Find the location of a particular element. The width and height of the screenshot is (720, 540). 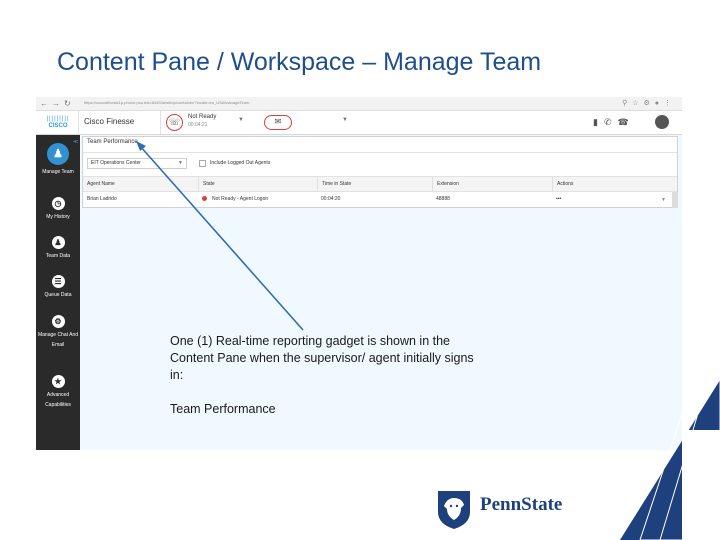

callout-spacer is located at coordinates (345, 392).